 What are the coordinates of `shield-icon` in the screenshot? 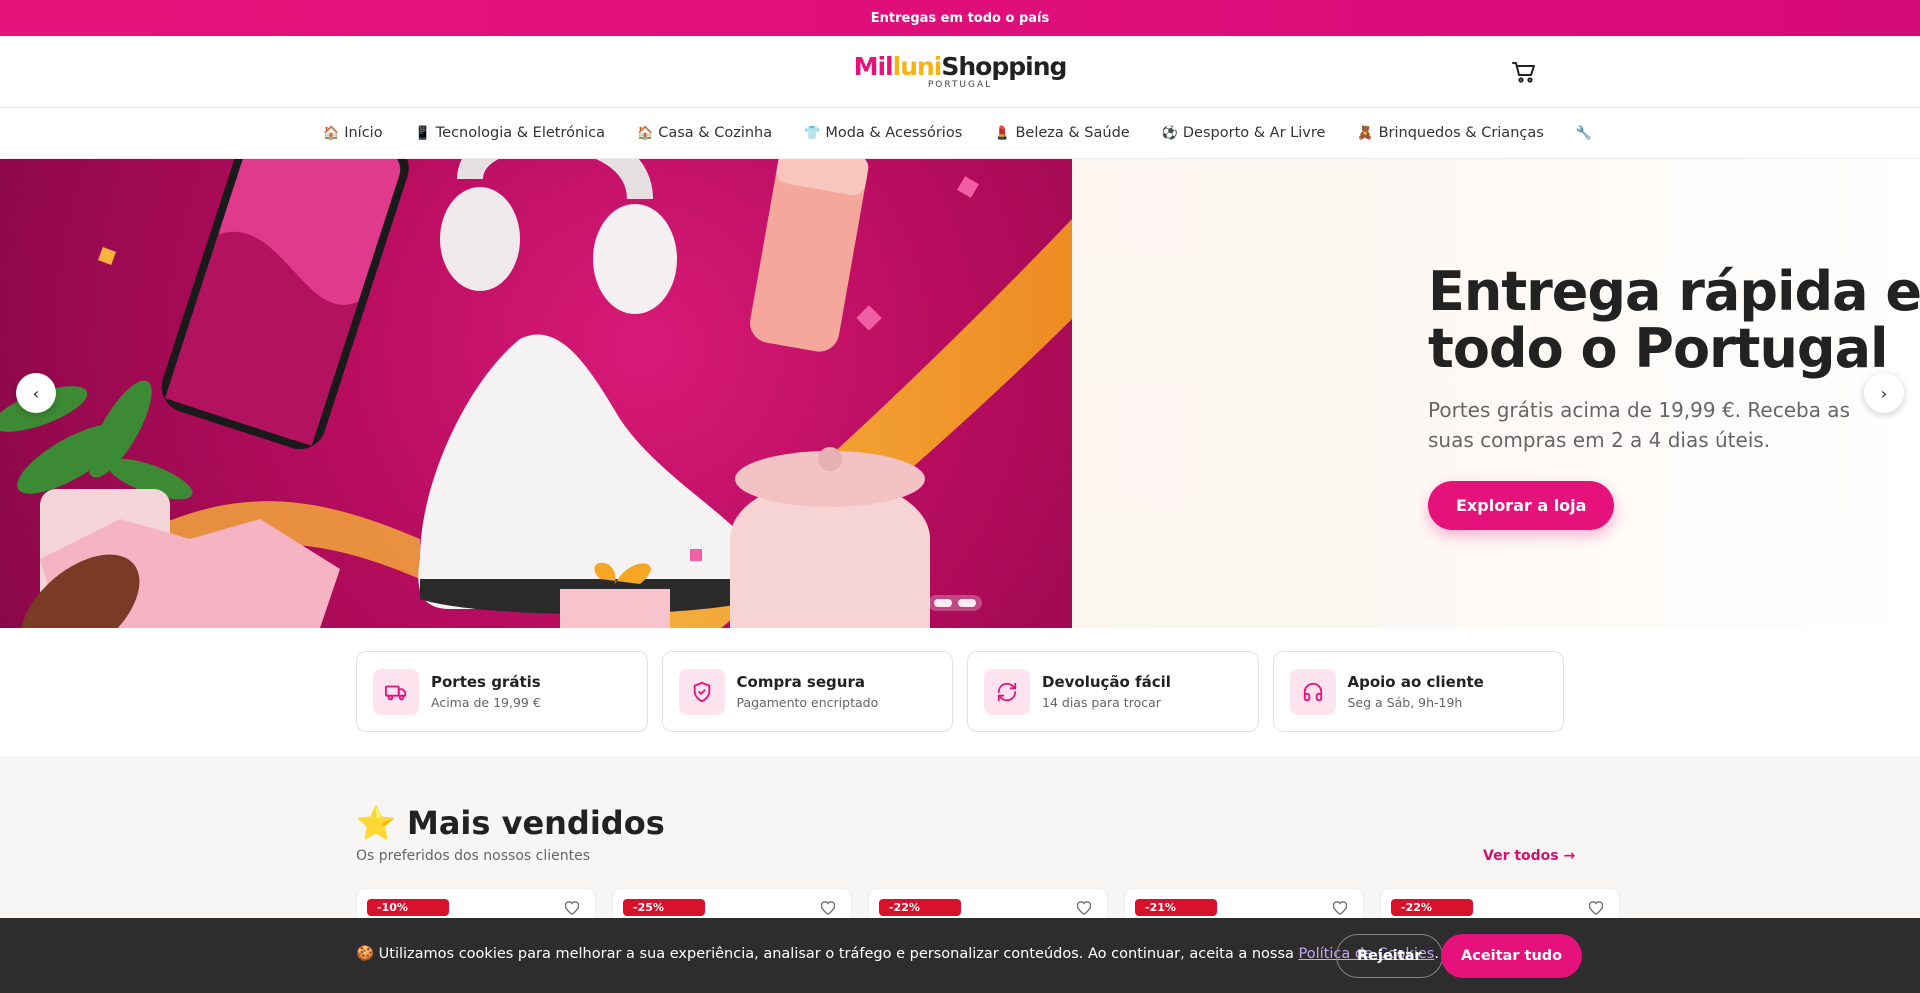 It's located at (701, 691).